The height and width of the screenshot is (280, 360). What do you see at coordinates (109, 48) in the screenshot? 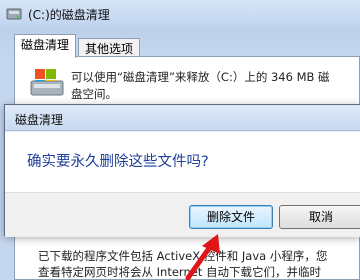
I see `tab-more-options: 其他选项` at bounding box center [109, 48].